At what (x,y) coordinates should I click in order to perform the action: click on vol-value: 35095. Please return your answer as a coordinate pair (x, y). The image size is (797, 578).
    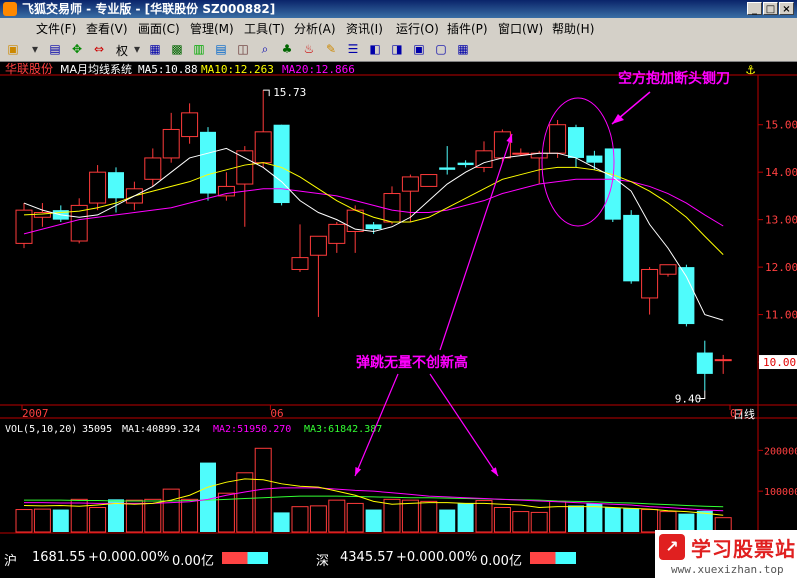
    Looking at the image, I should click on (97, 429).